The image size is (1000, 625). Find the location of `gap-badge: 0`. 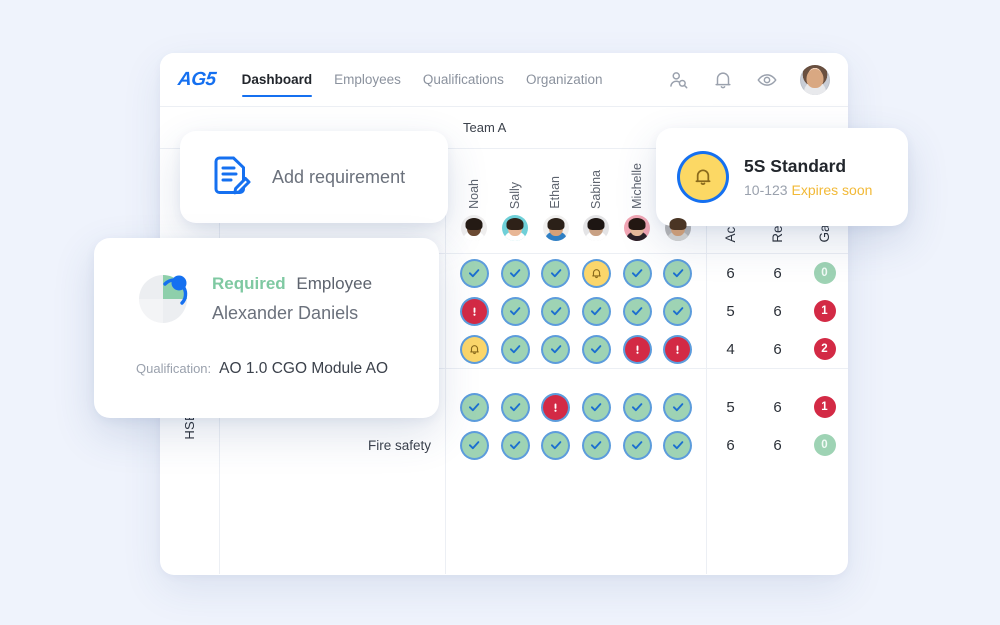

gap-badge: 0 is located at coordinates (824, 273).